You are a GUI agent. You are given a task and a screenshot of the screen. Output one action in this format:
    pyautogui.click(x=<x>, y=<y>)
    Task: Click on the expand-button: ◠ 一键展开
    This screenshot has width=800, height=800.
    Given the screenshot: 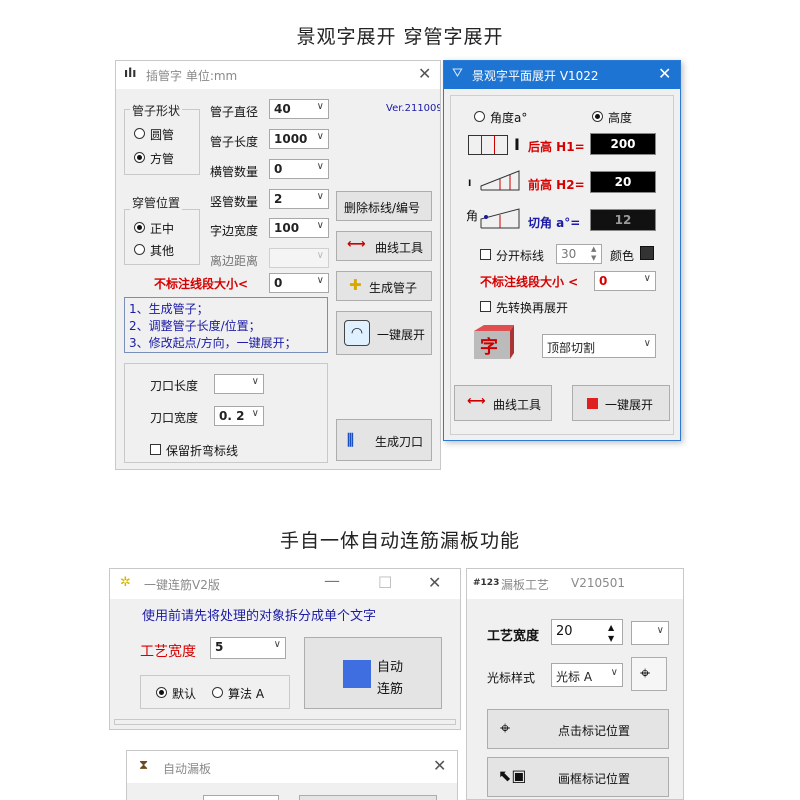 What is the action you would take?
    pyautogui.click(x=384, y=333)
    